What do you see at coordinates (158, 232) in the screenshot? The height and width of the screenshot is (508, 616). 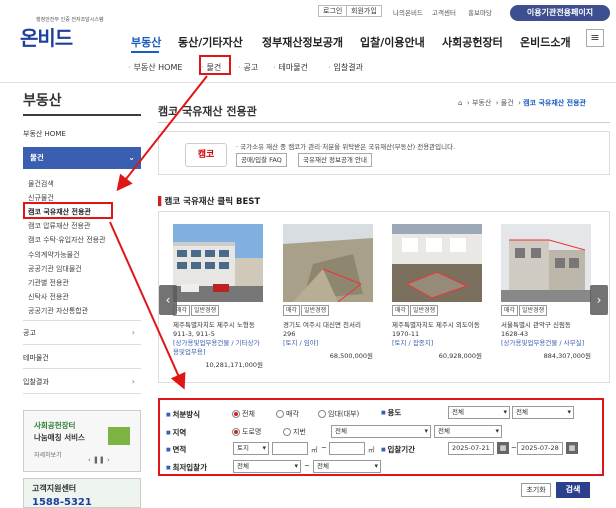 I see `annotation-arrows` at bounding box center [158, 232].